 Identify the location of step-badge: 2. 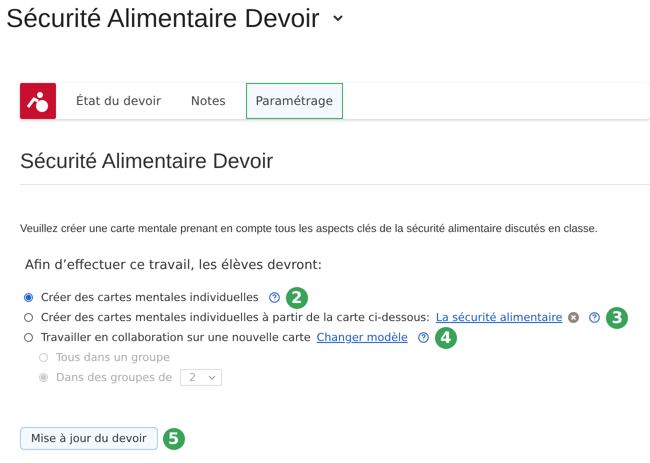
(297, 297).